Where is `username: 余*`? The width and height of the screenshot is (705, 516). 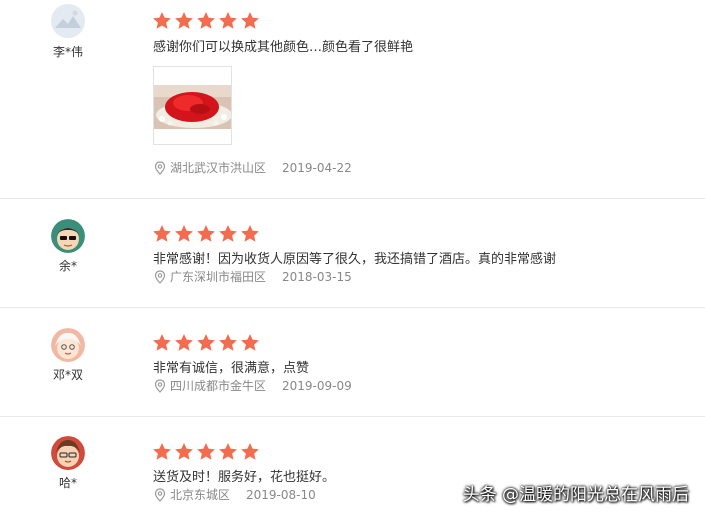
username: 余* is located at coordinates (67, 266).